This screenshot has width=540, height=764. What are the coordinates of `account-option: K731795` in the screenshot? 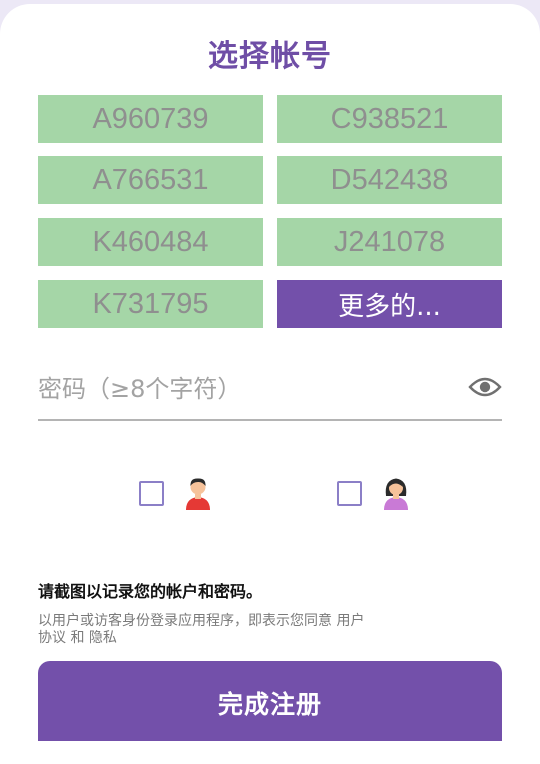 It's located at (150, 304).